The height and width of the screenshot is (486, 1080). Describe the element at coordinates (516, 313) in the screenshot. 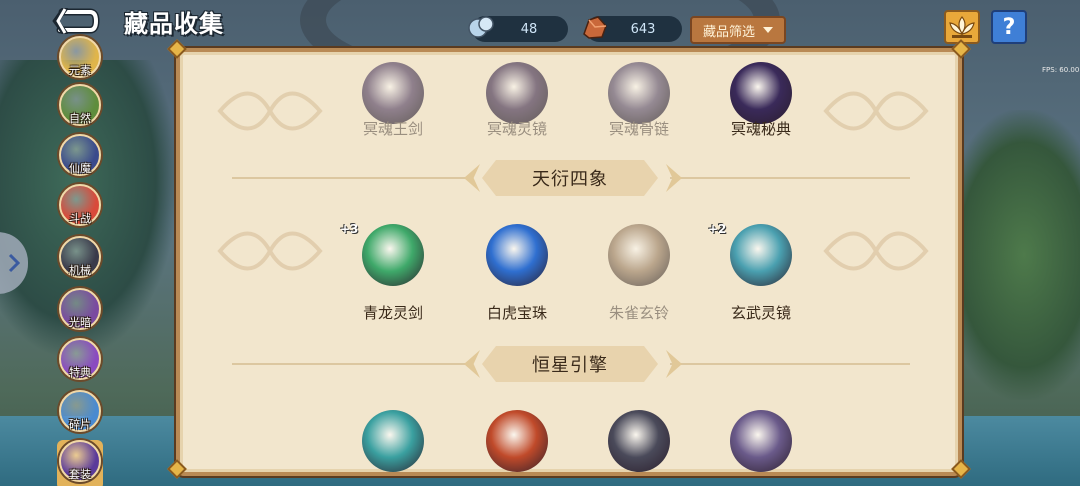

I see `item-name: 白虎宝珠` at that location.